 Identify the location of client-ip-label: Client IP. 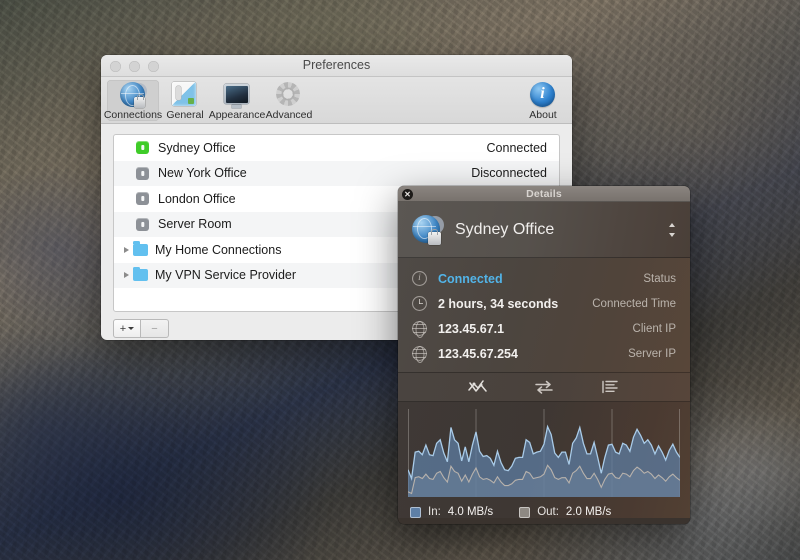
(654, 328).